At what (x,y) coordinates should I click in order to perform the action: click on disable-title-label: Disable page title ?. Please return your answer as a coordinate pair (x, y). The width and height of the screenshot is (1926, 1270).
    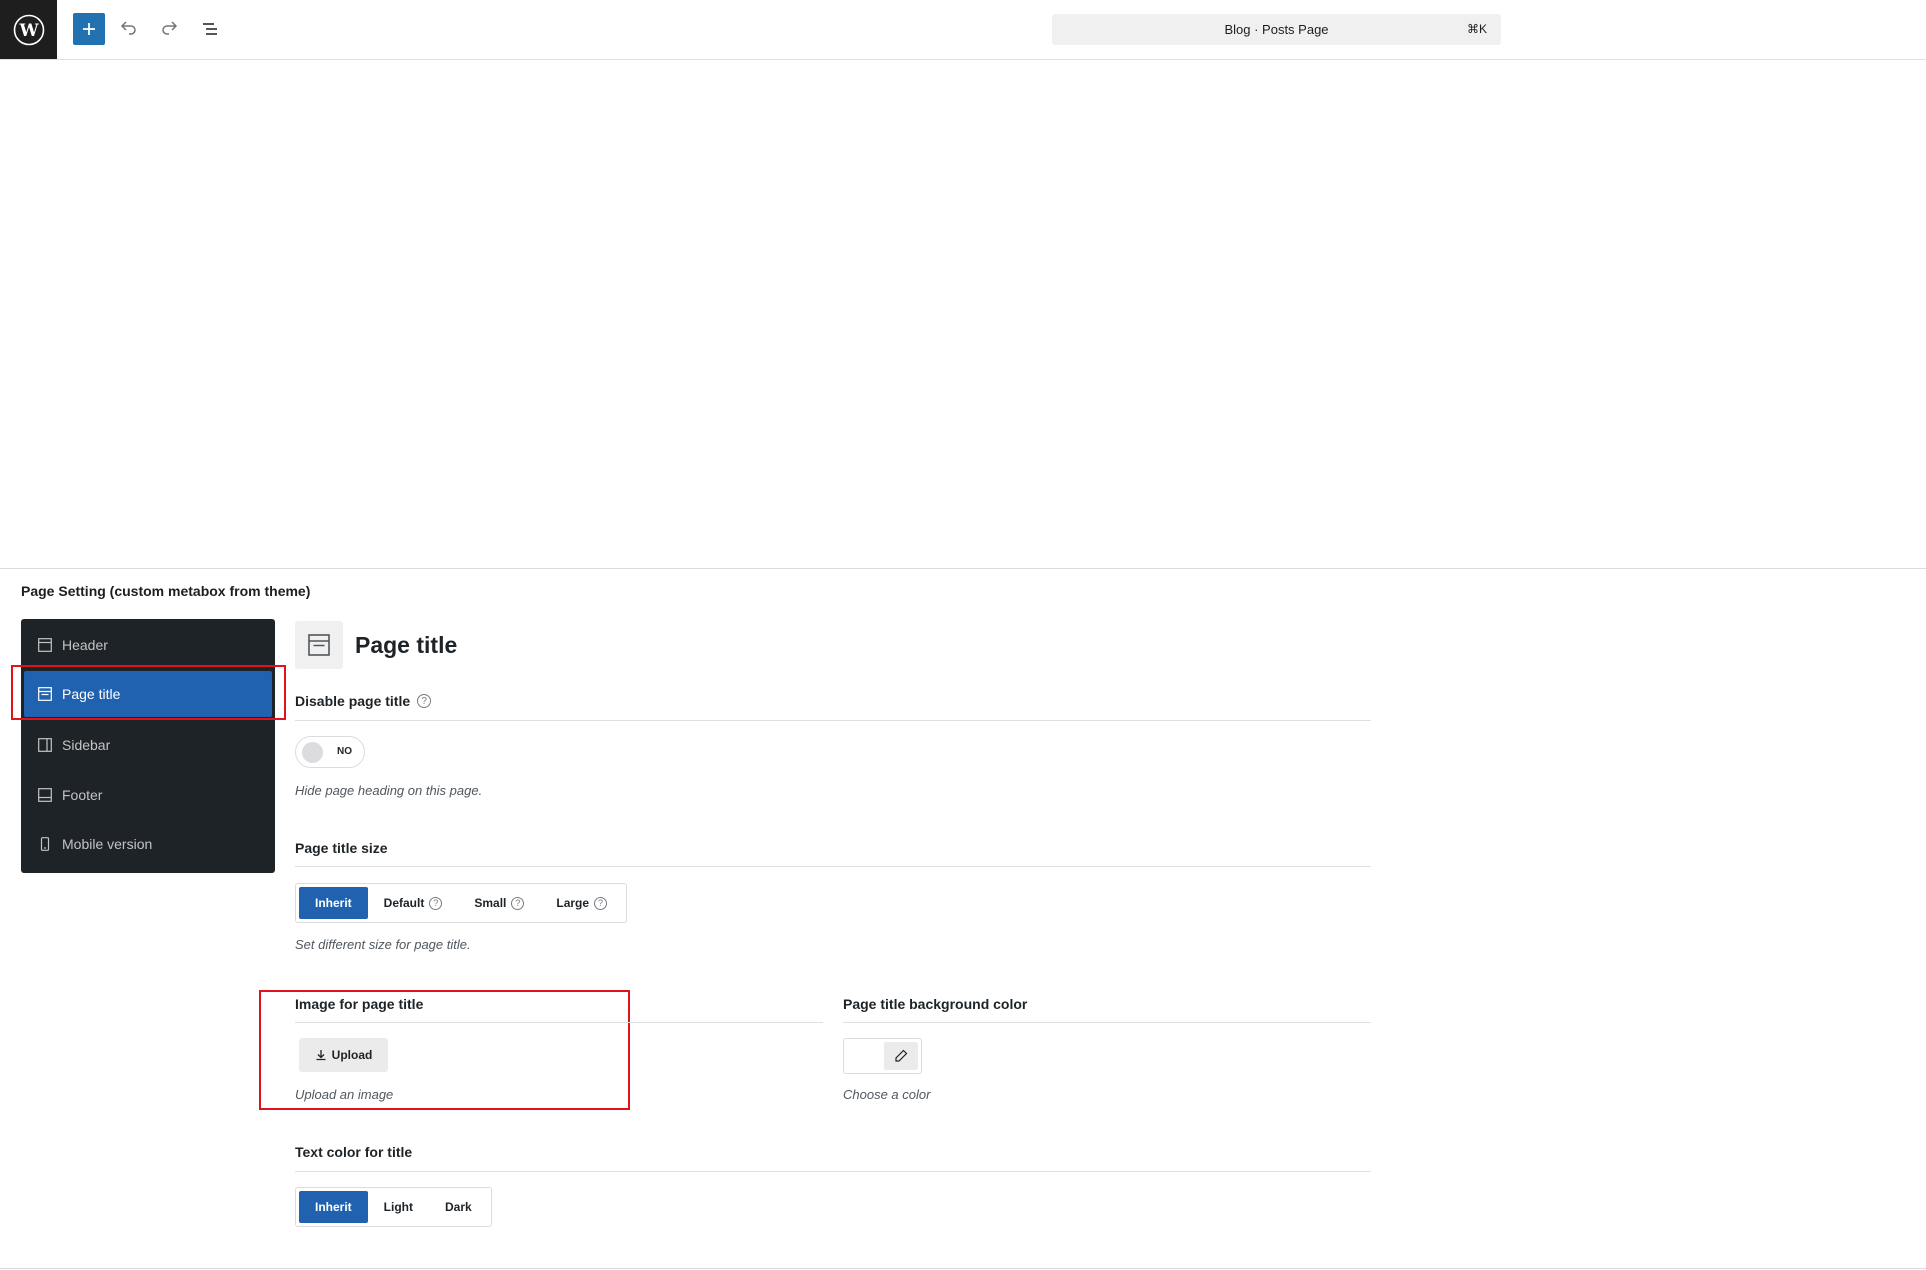
    Looking at the image, I should click on (363, 701).